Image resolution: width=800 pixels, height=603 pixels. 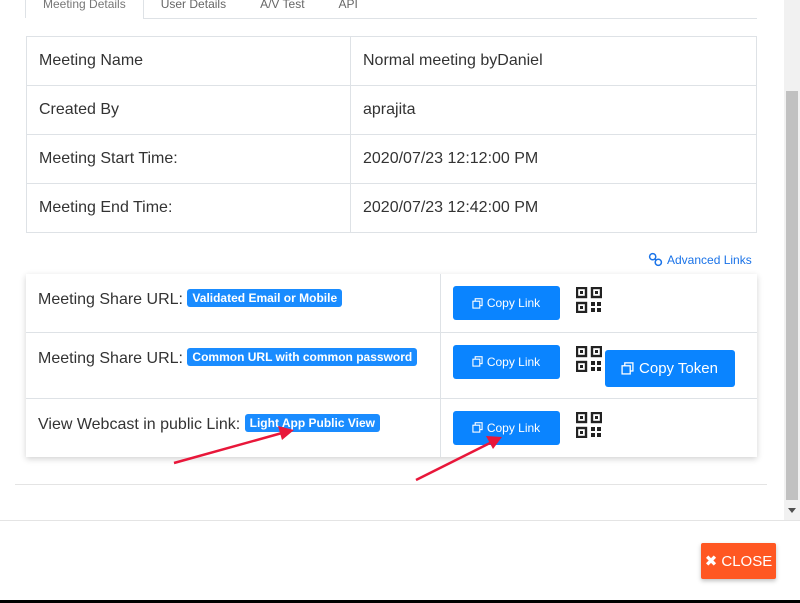 I want to click on share-badge: Validated Email or Mobile, so click(x=265, y=298).